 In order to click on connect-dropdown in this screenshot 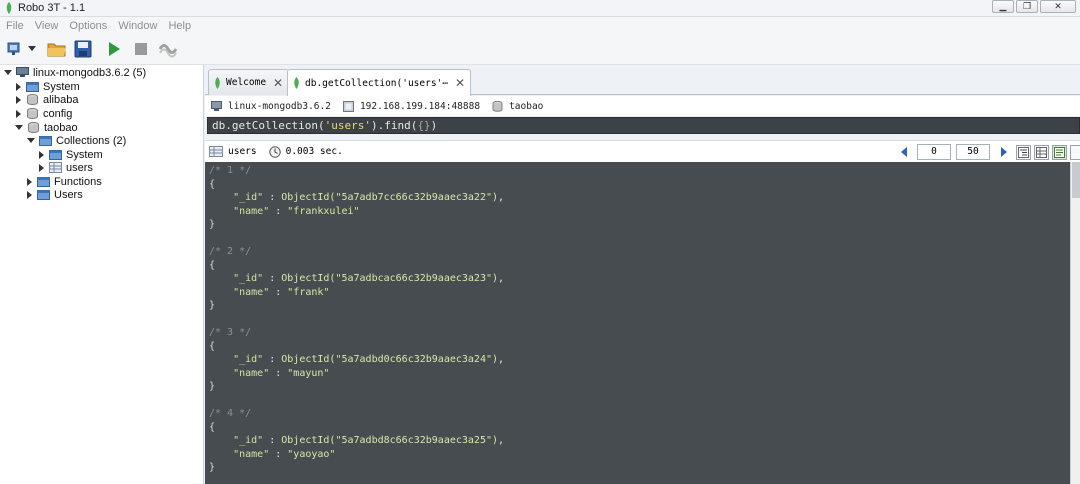, I will do `click(32, 49)`.